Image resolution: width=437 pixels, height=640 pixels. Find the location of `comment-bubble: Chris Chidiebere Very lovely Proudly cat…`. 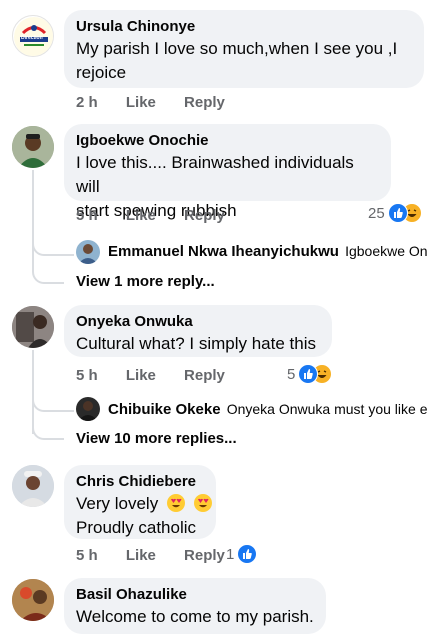

comment-bubble: Chris Chidiebere Very lovely Proudly cat… is located at coordinates (140, 502).